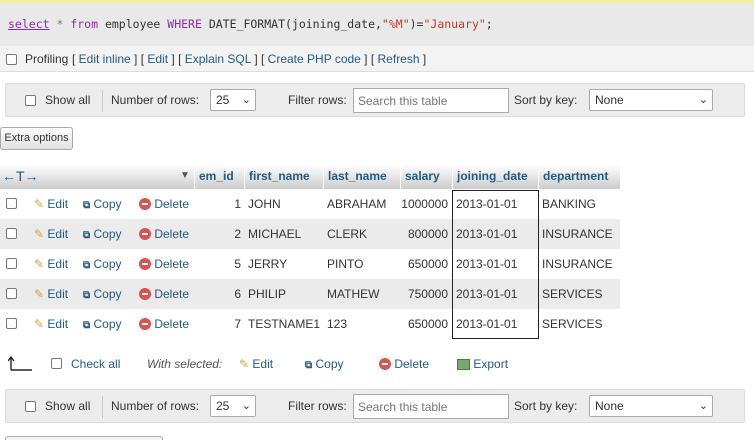  Describe the element at coordinates (185, 175) in the screenshot. I see `sort-triangle-icon: ▼` at that location.